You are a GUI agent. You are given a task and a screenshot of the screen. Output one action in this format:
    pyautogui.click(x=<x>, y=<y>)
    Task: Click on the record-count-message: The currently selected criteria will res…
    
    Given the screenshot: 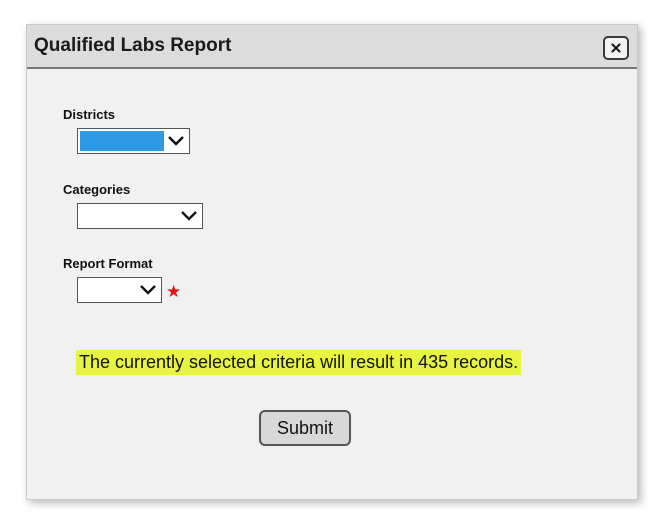 What is the action you would take?
    pyautogui.click(x=299, y=362)
    